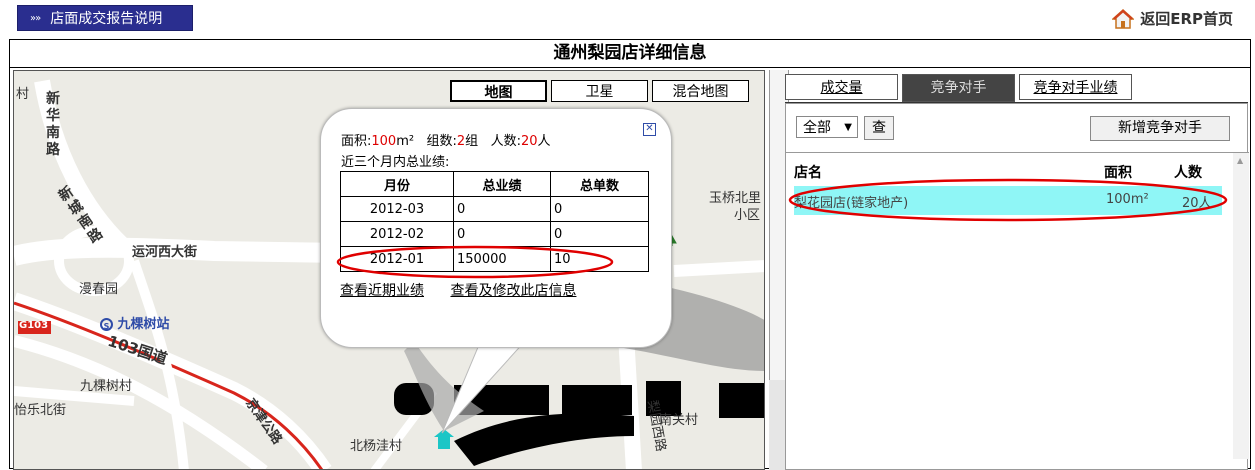  Describe the element at coordinates (513, 291) in the screenshot. I see `view-edit-store-link: 查看及修改此店信息` at that location.